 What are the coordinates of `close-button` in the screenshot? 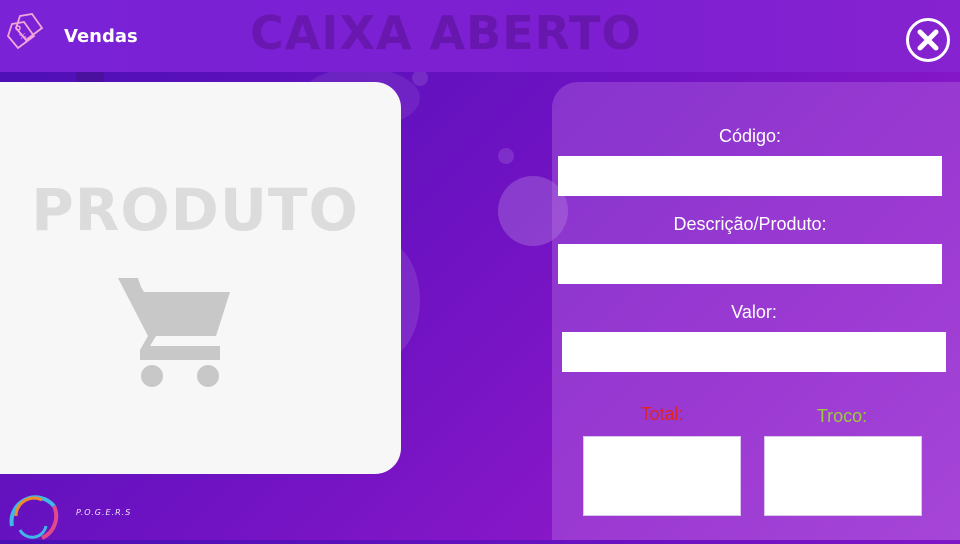 It's located at (928, 40).